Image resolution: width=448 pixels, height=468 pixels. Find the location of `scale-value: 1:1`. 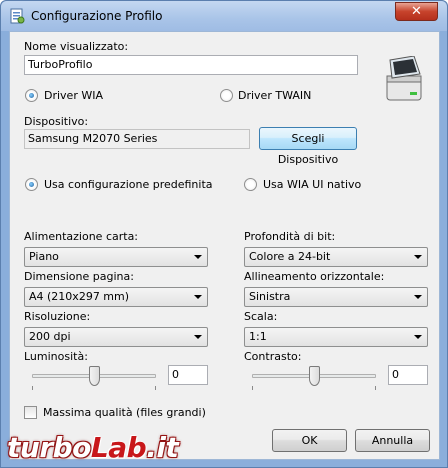

scale-value: 1:1 is located at coordinates (258, 336).